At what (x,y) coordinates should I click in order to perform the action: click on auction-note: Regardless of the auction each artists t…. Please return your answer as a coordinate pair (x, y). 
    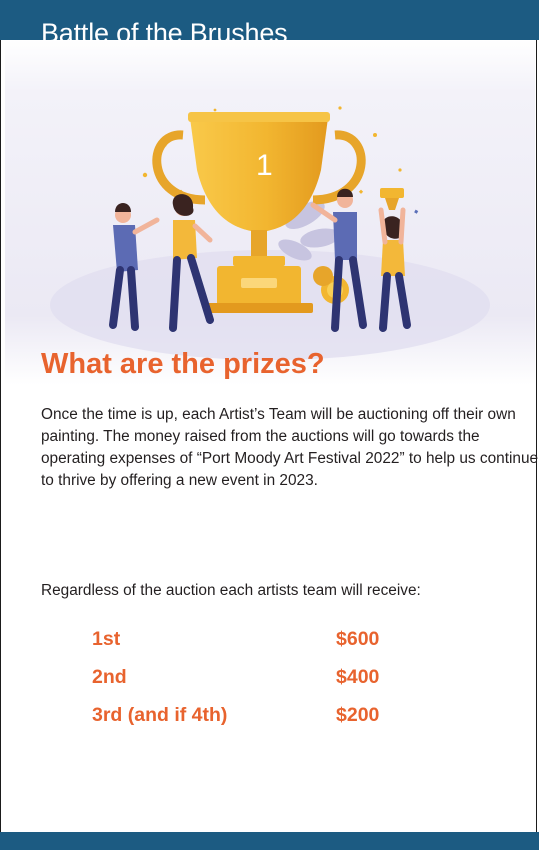
    Looking at the image, I should click on (231, 590).